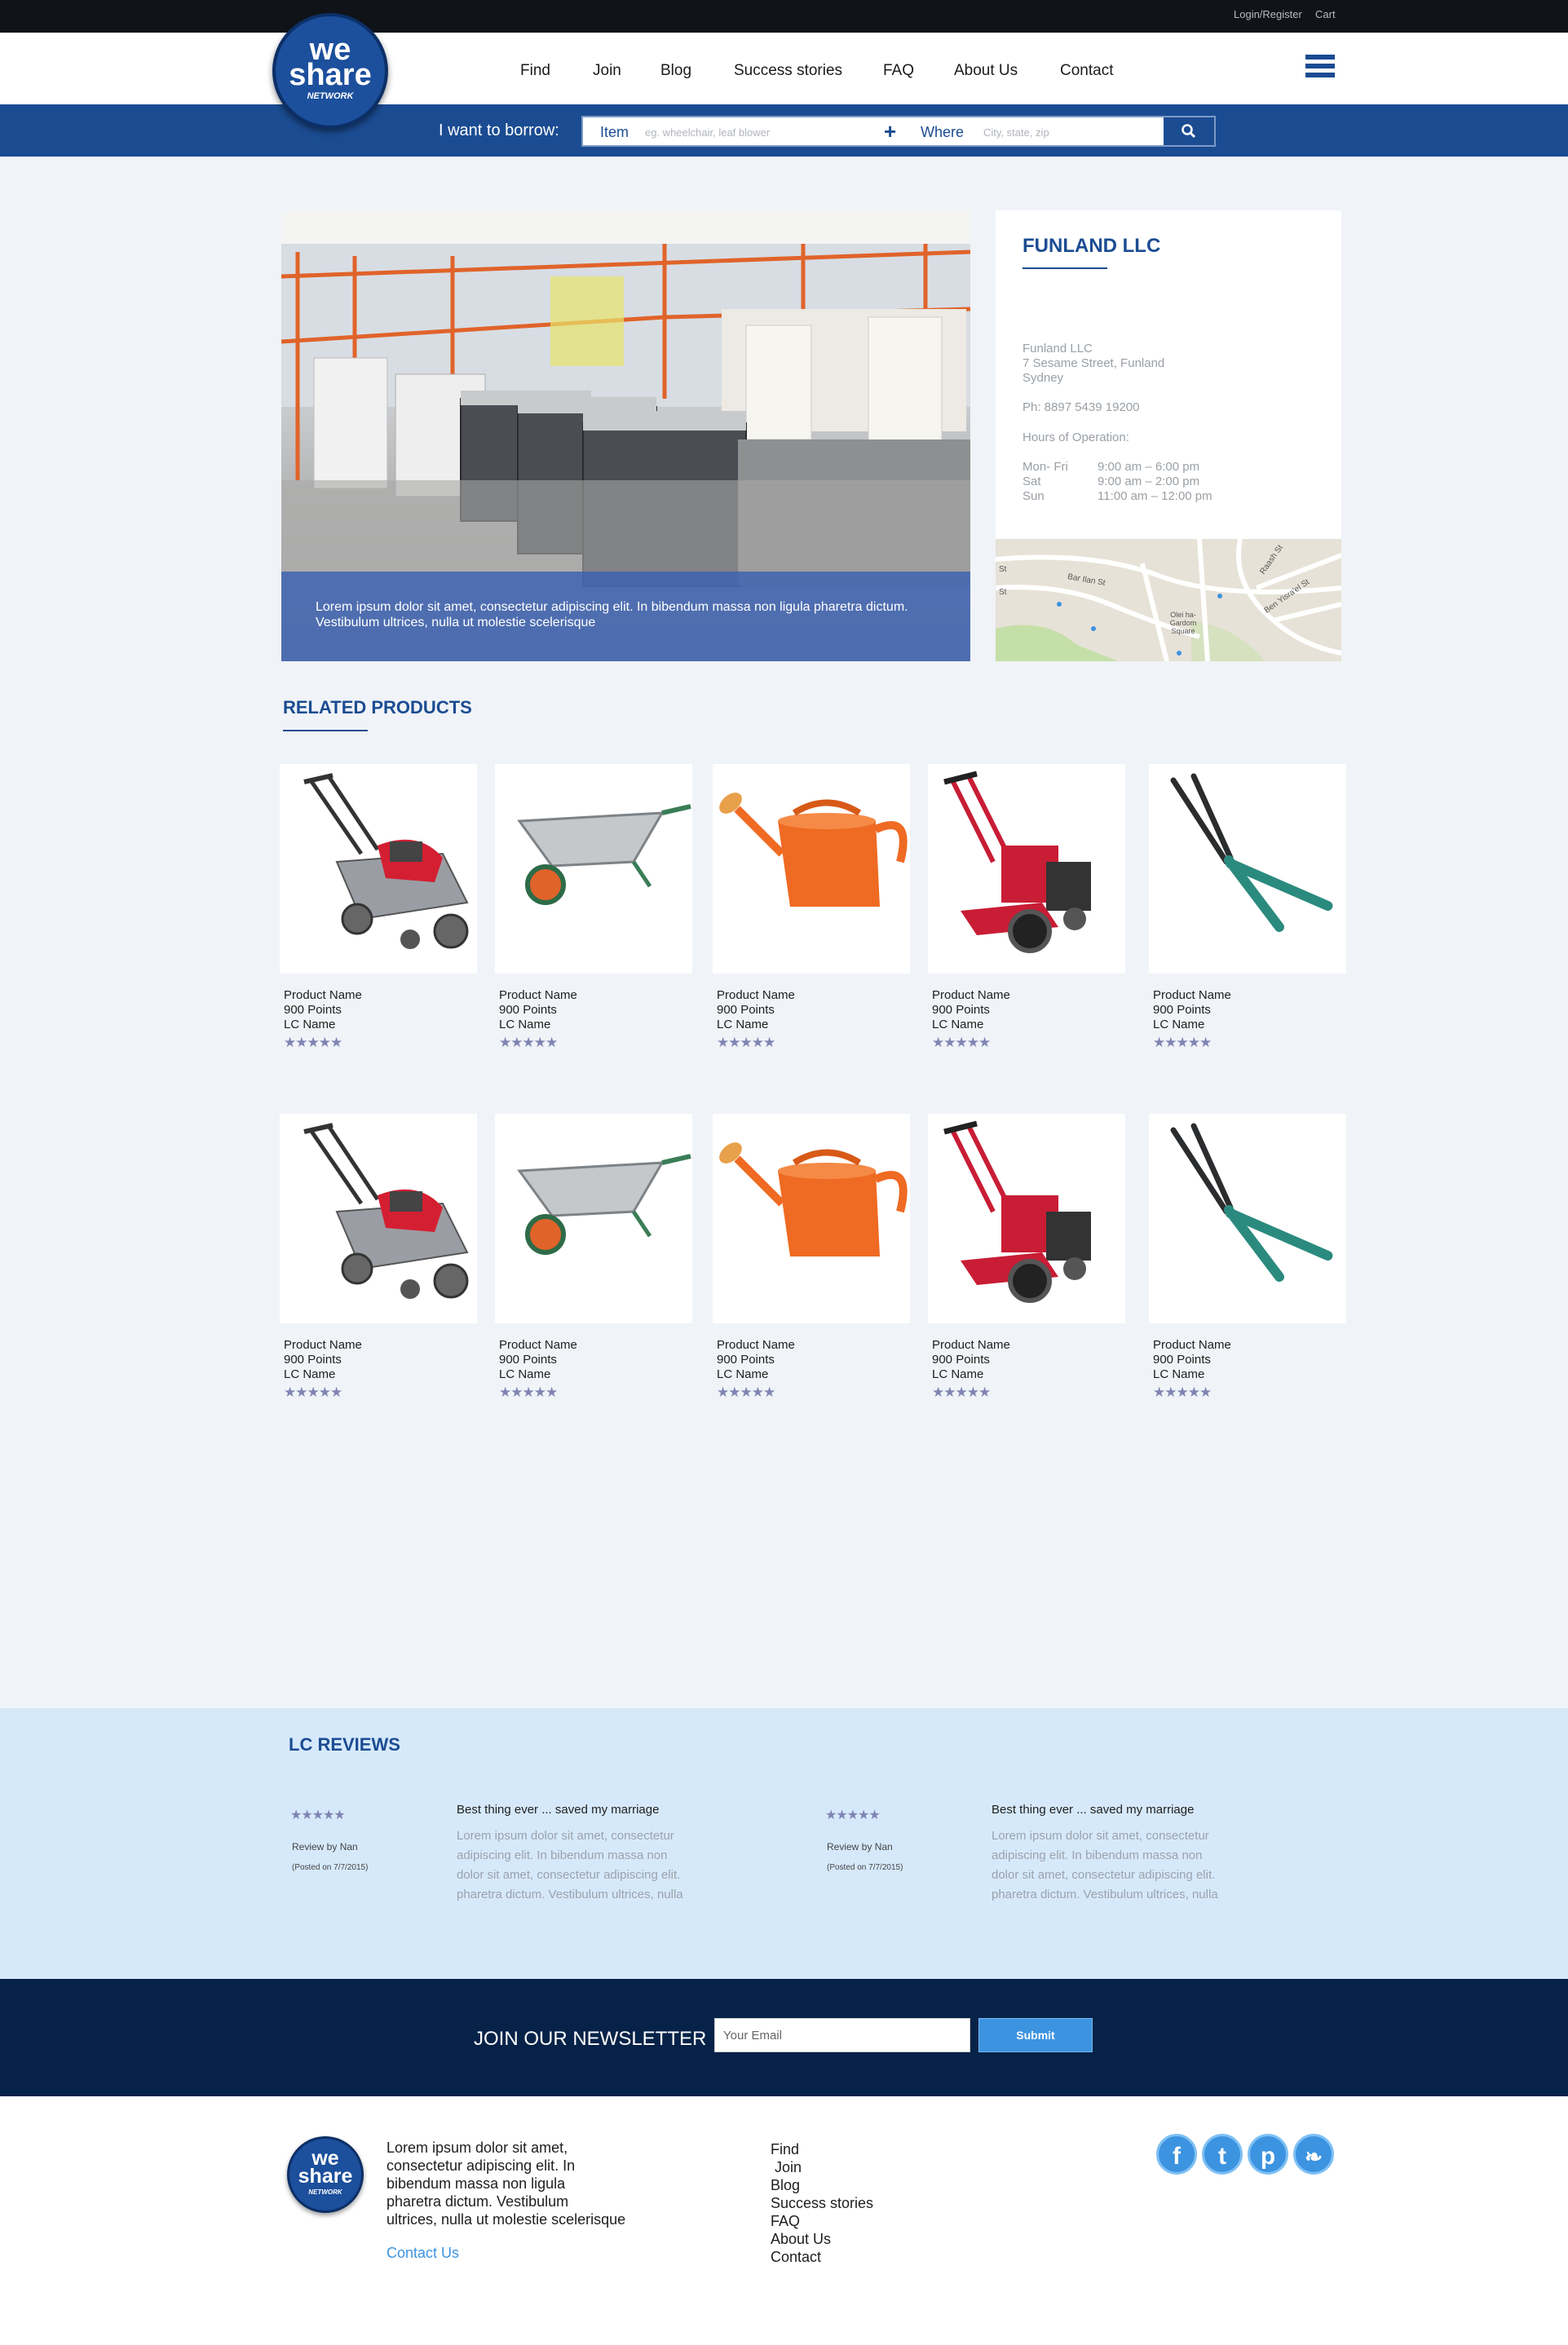 This screenshot has height=2345, width=1568. Describe the element at coordinates (325, 1847) in the screenshot. I see `review-author: Review by Nan` at that location.